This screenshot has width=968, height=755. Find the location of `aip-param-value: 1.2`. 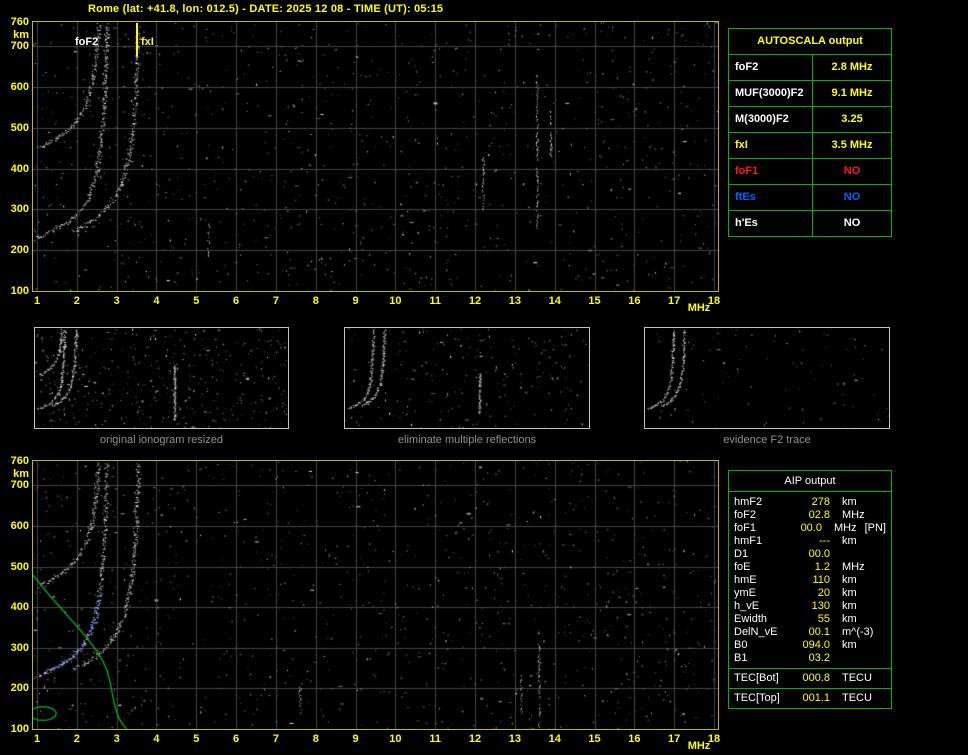

aip-param-value: 1.2 is located at coordinates (822, 567).